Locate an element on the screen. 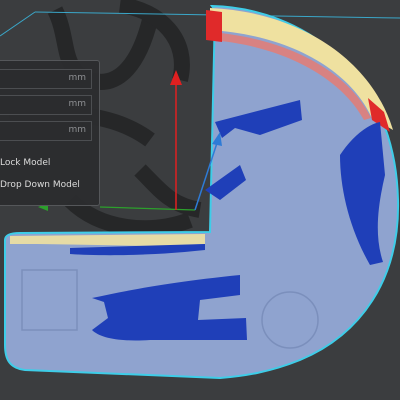 The width and height of the screenshot is (400, 400). drop-down-model-label: Drop Down Model is located at coordinates (40, 185).